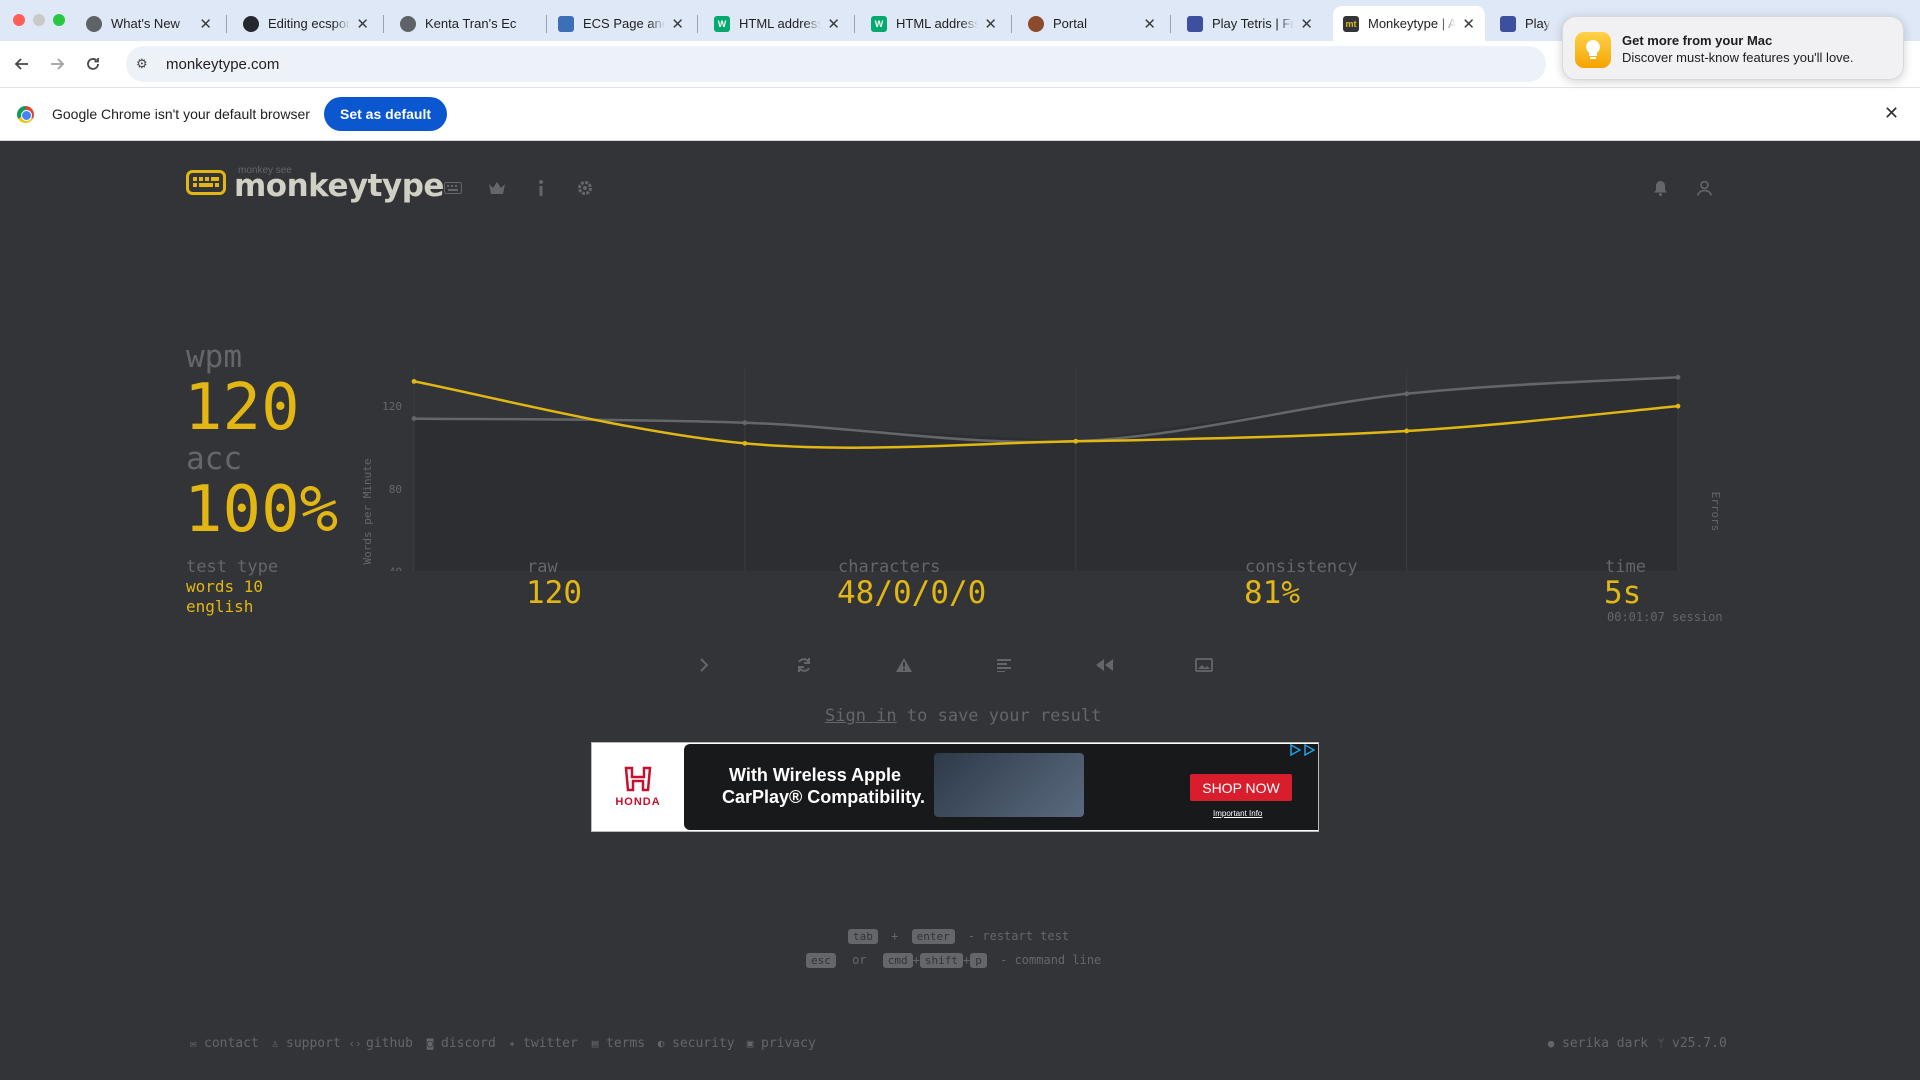 Image resolution: width=1920 pixels, height=1080 pixels. Describe the element at coordinates (804, 665) in the screenshot. I see `repeat-test-button` at that location.